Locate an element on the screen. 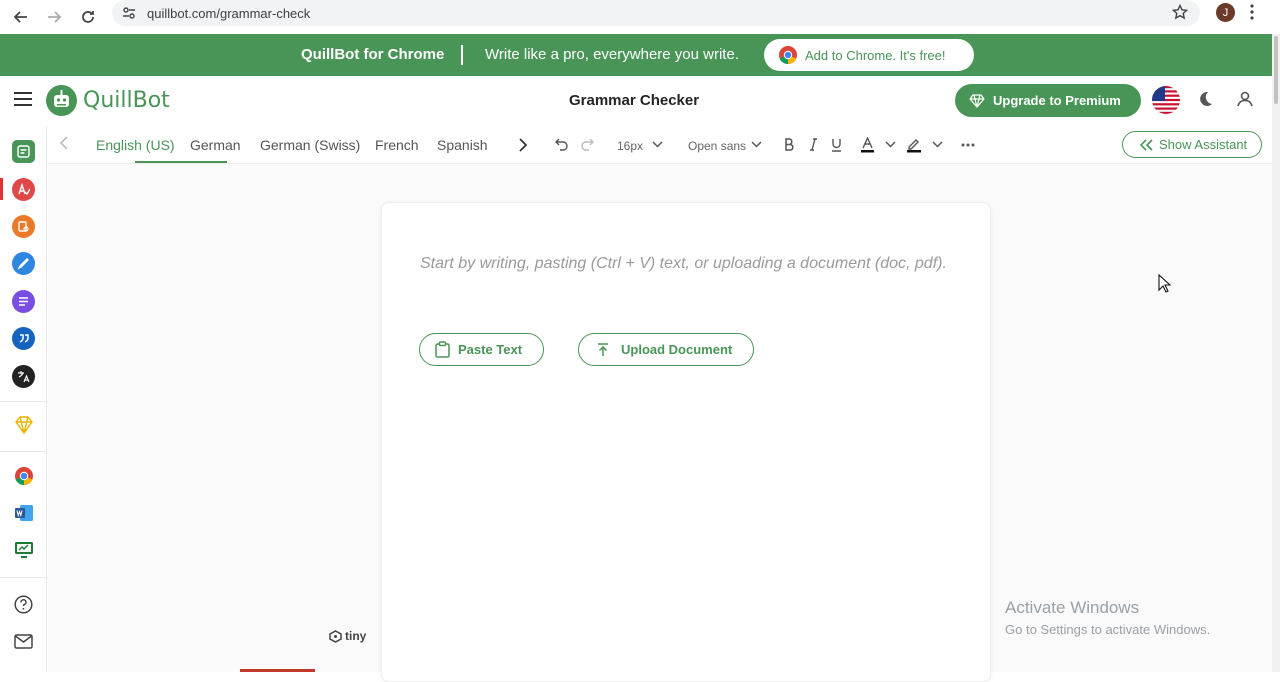 Image resolution: width=1280 pixels, height=682 pixels. clipboard-icon is located at coordinates (442, 349).